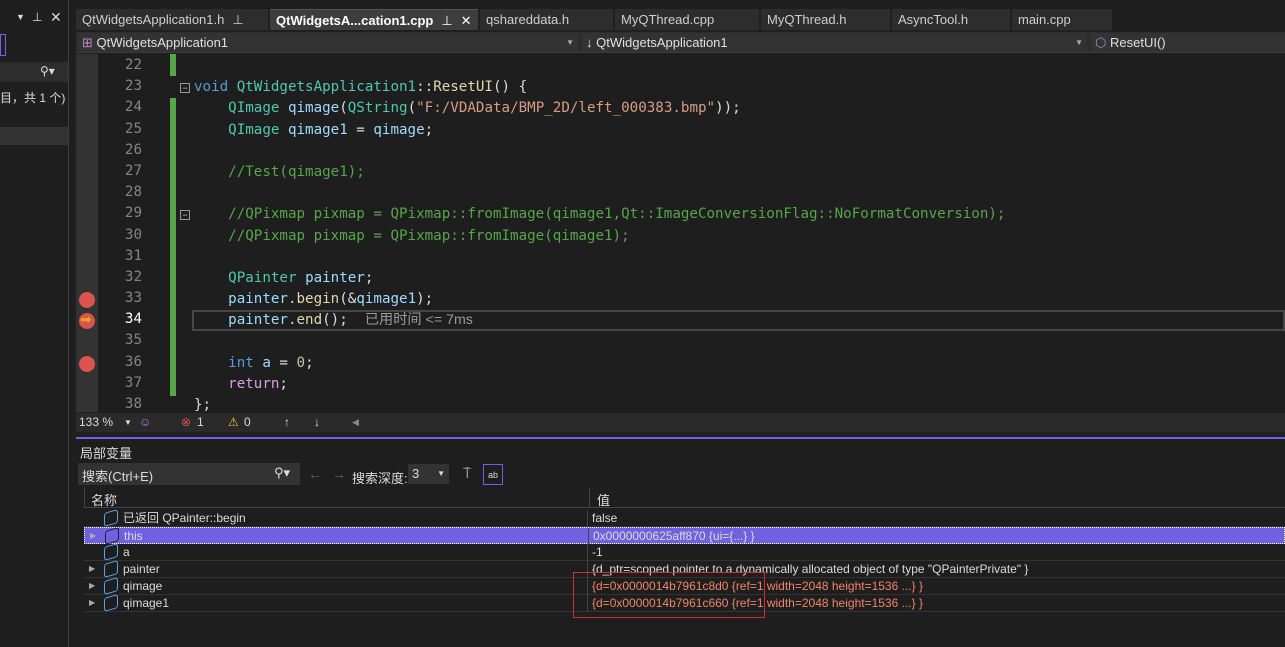  Describe the element at coordinates (313, 299) in the screenshot. I see `code-line: painter.begin(&qimage1);` at that location.